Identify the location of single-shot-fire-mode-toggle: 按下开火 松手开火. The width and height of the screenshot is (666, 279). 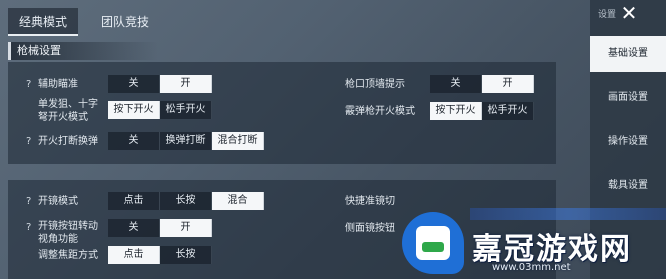
(160, 110).